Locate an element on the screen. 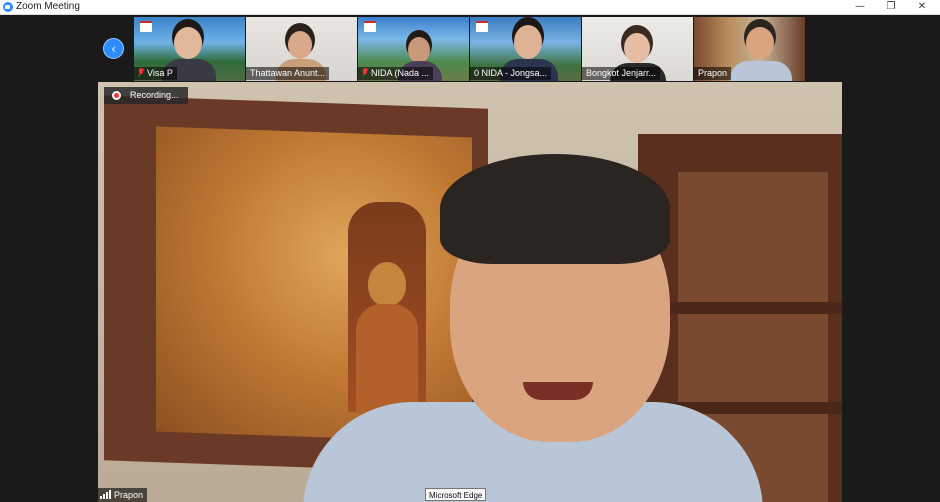 This screenshot has width=940, height=502. restore-button: ❐ is located at coordinates (891, 7).